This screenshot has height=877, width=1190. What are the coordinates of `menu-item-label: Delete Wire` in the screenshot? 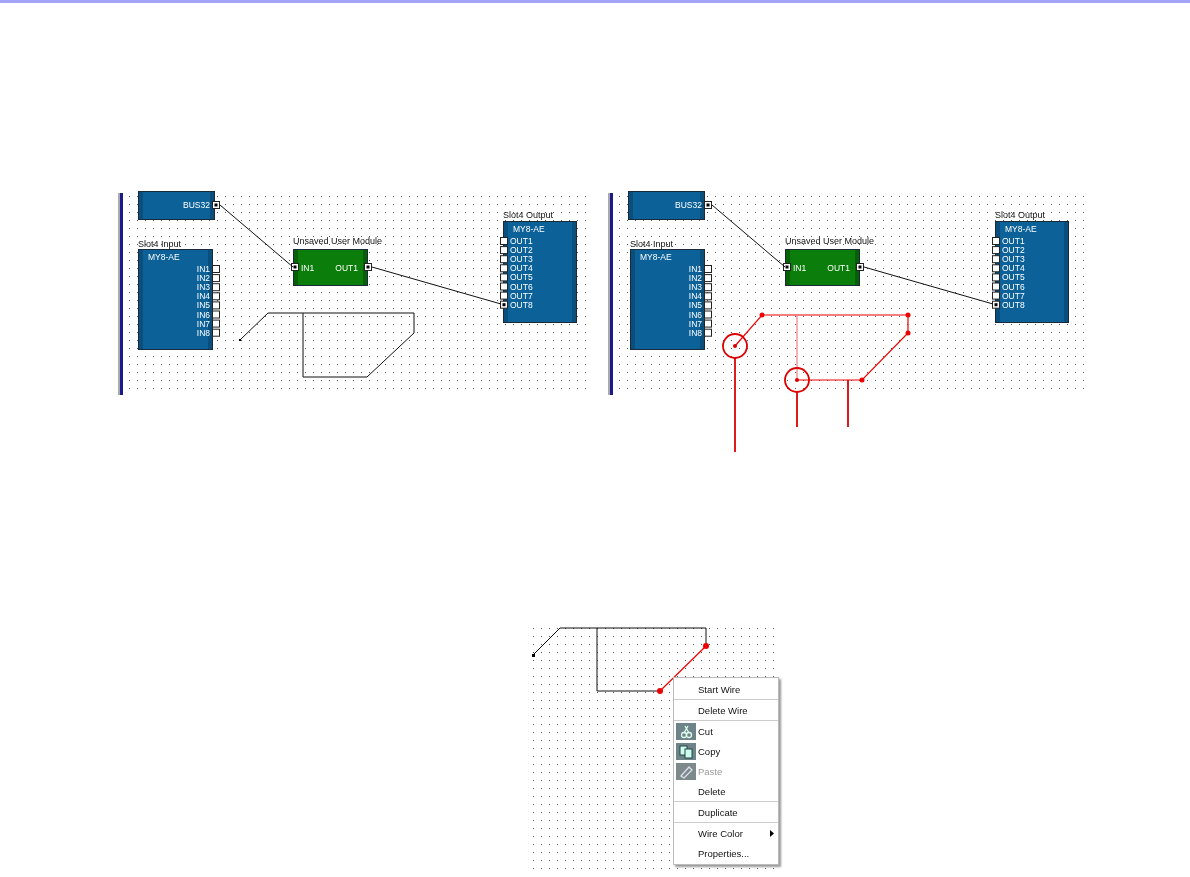 It's located at (723, 710).